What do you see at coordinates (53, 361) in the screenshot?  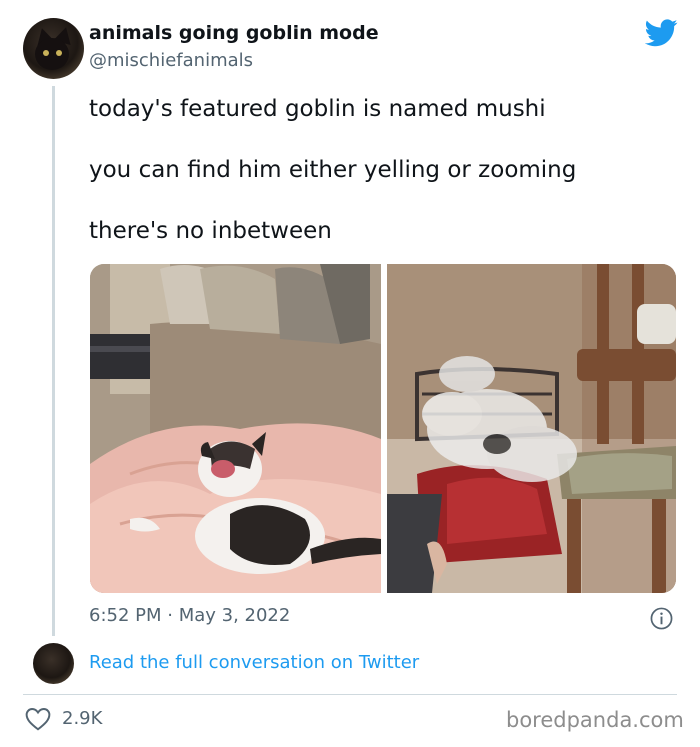 I see `thread-line` at bounding box center [53, 361].